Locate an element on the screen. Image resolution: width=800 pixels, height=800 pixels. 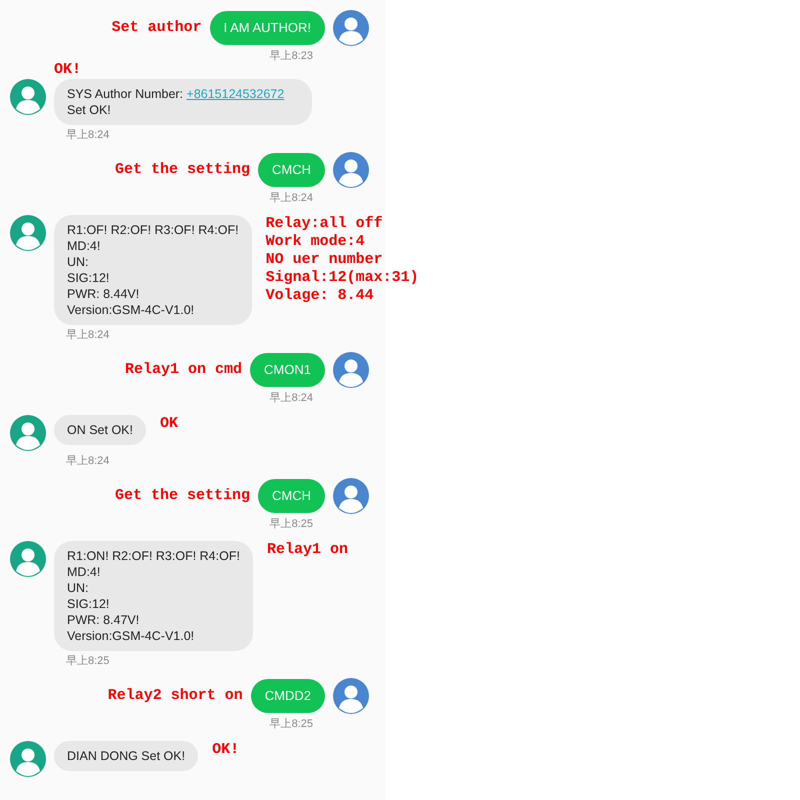
message-bubble: SYS Author Number: +8615124532672 Set OK! is located at coordinates (183, 102).